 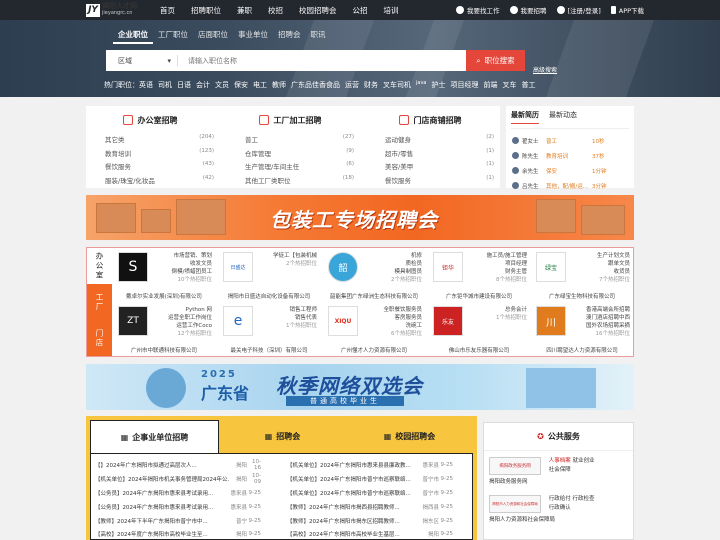 What do you see at coordinates (430, 182) in the screenshot?
I see `category-item: 餐饮服务 (1)` at bounding box center [430, 182].